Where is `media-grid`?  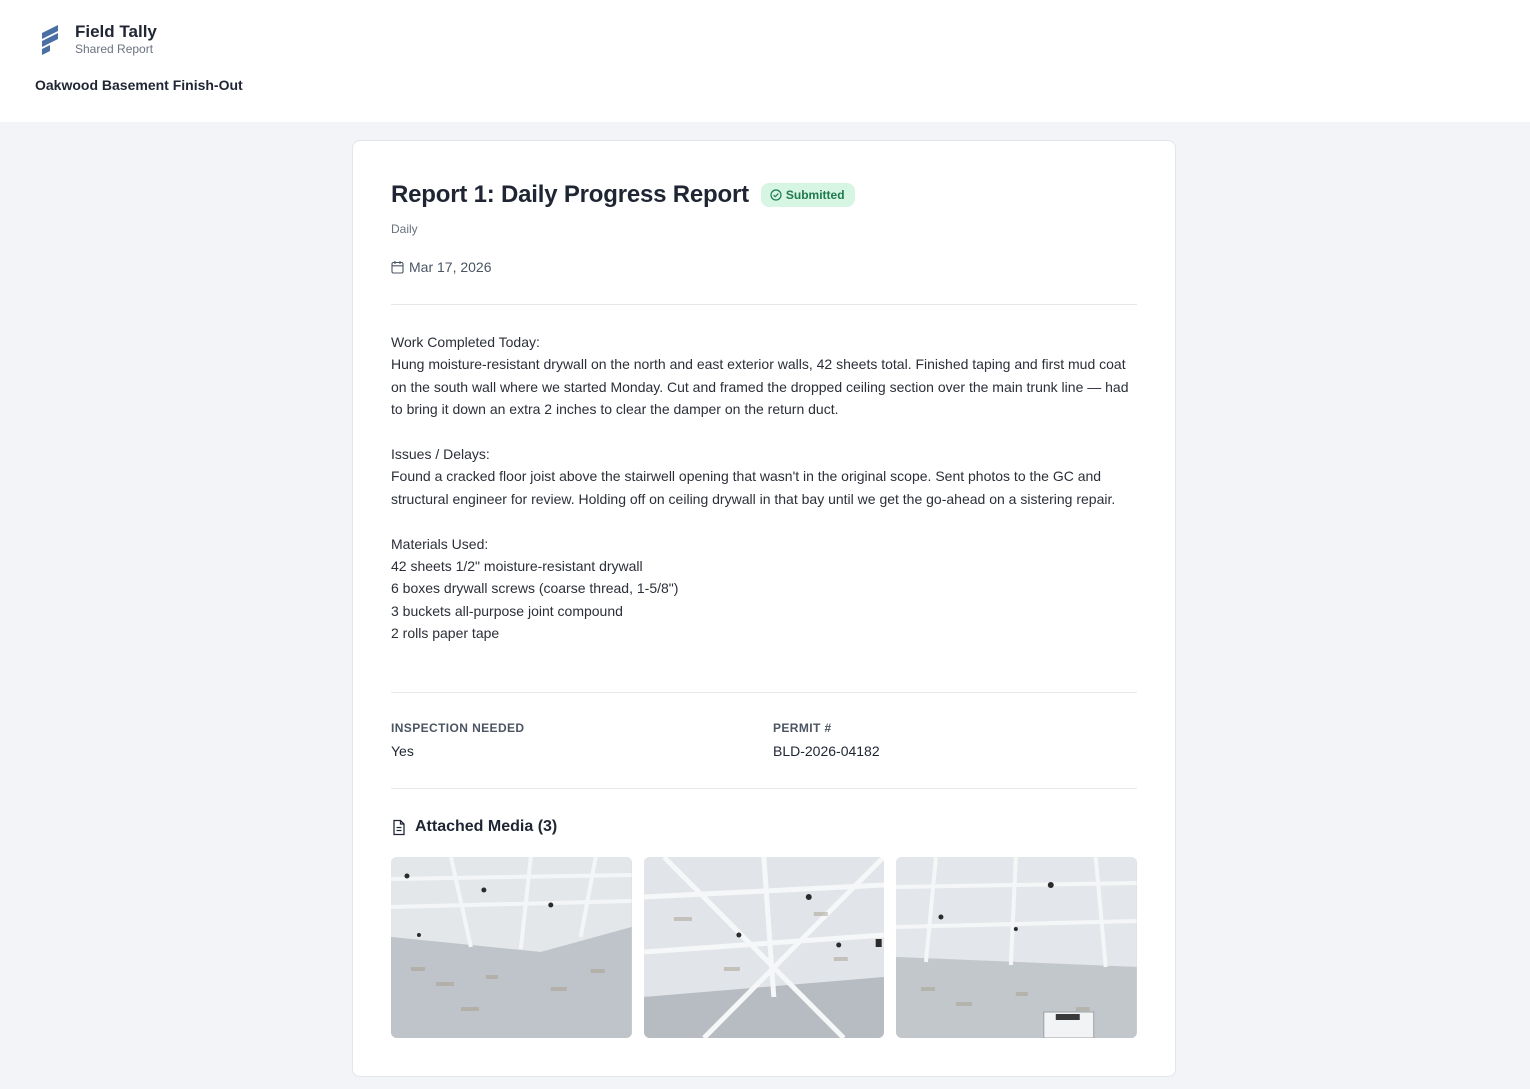 media-grid is located at coordinates (764, 947).